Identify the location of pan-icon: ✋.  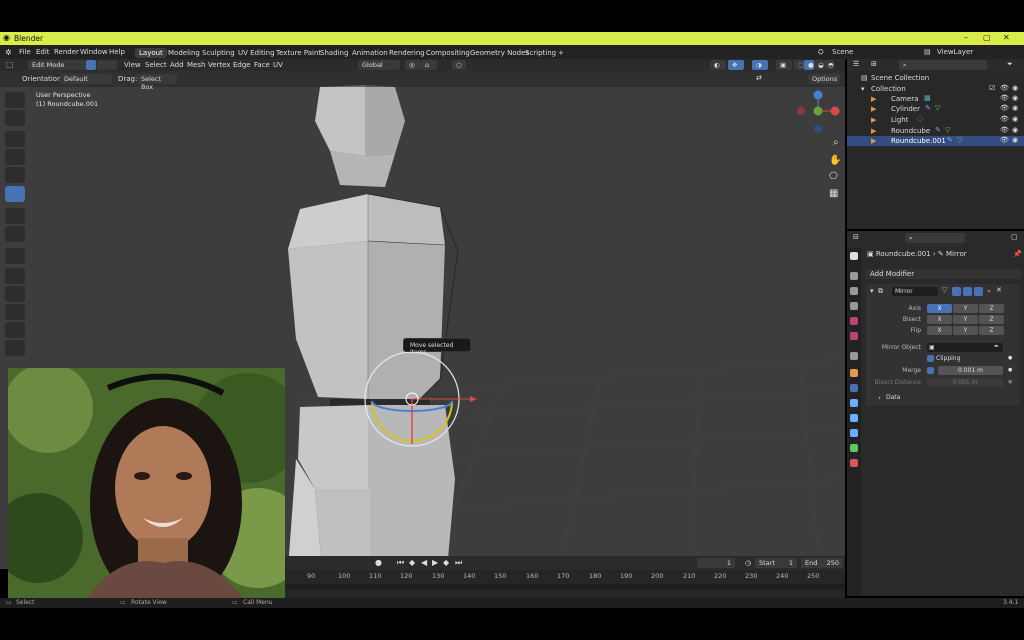
(835, 159).